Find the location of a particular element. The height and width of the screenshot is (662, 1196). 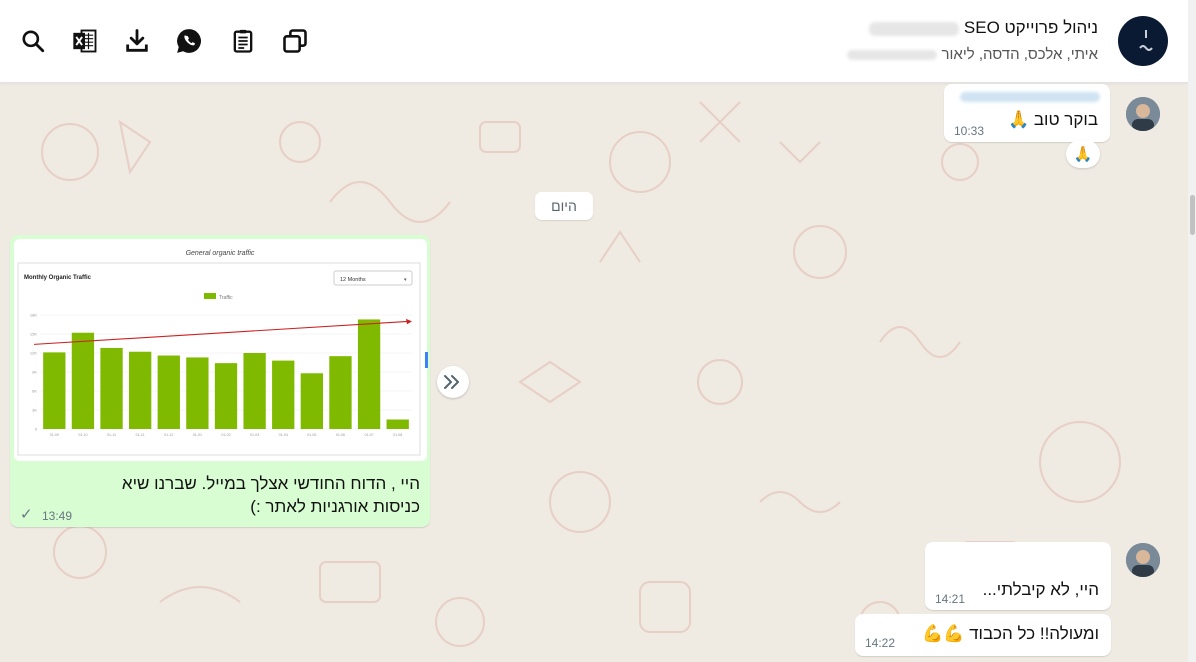

message-bubble-incoming: בוקר טוב 🙏 10:33 is located at coordinates (1027, 113).